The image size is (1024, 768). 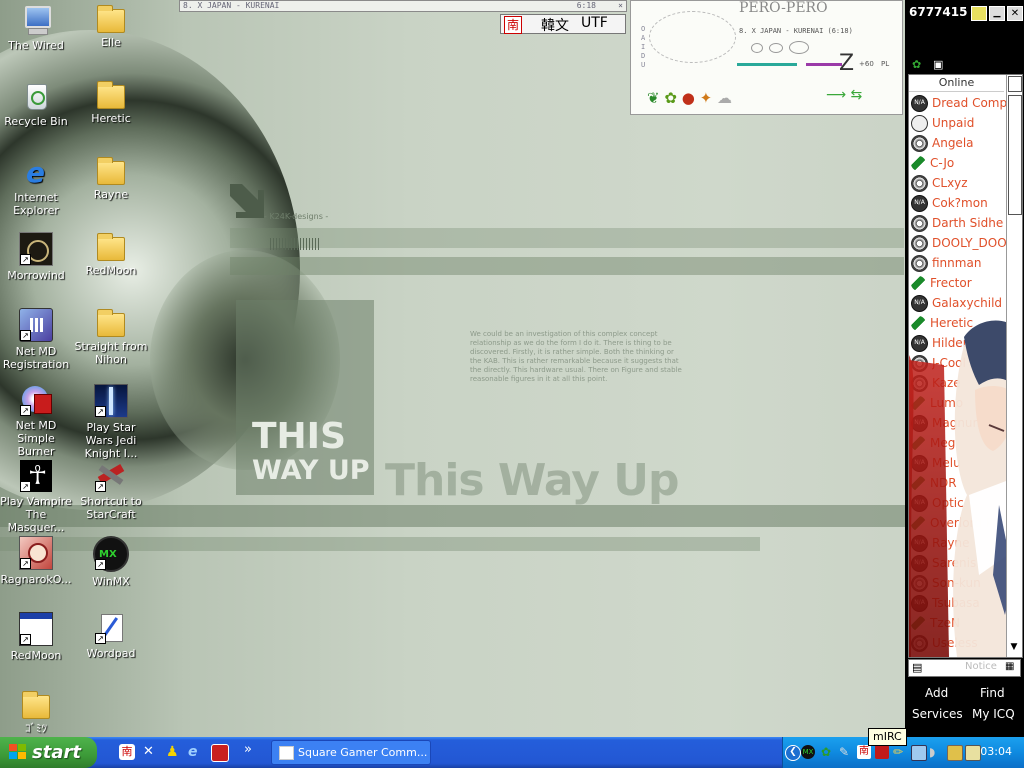 I want to click on desktop-icon-elle: Elle, so click(x=111, y=26).